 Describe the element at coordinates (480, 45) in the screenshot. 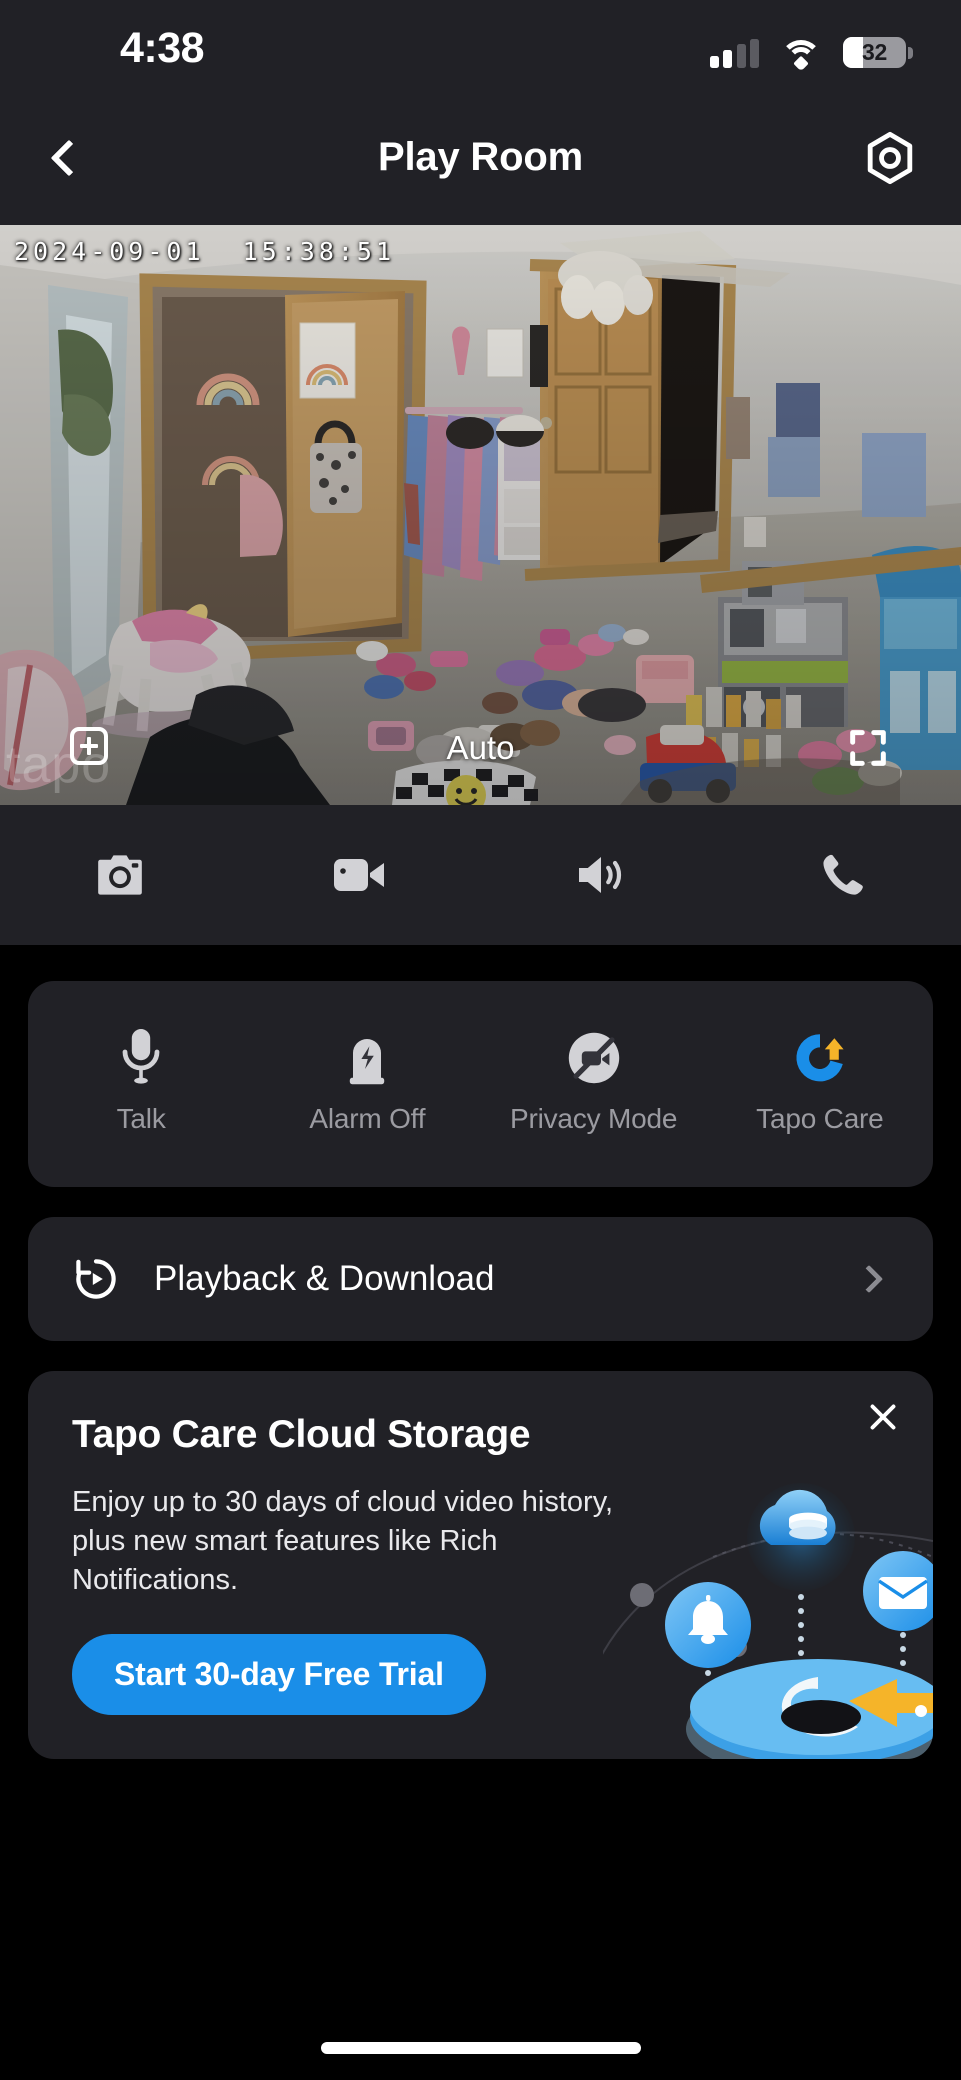

I see `status-bar: 4:38 32` at that location.